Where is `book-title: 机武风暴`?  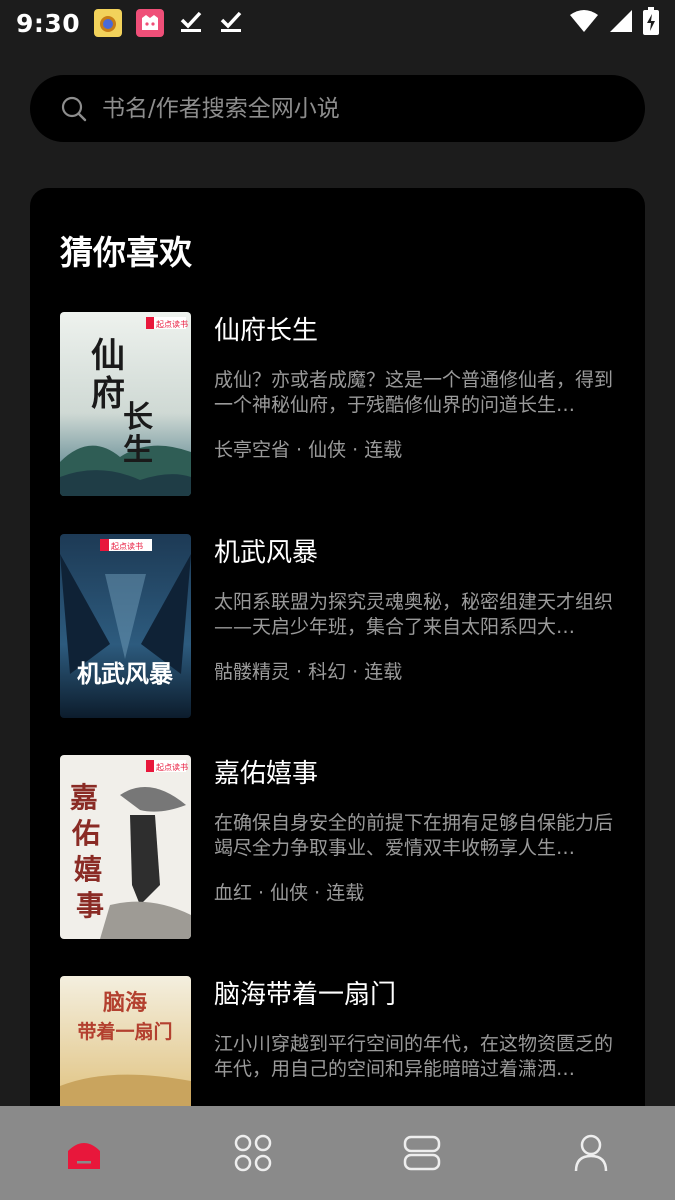 book-title: 机武风暴 is located at coordinates (417, 553).